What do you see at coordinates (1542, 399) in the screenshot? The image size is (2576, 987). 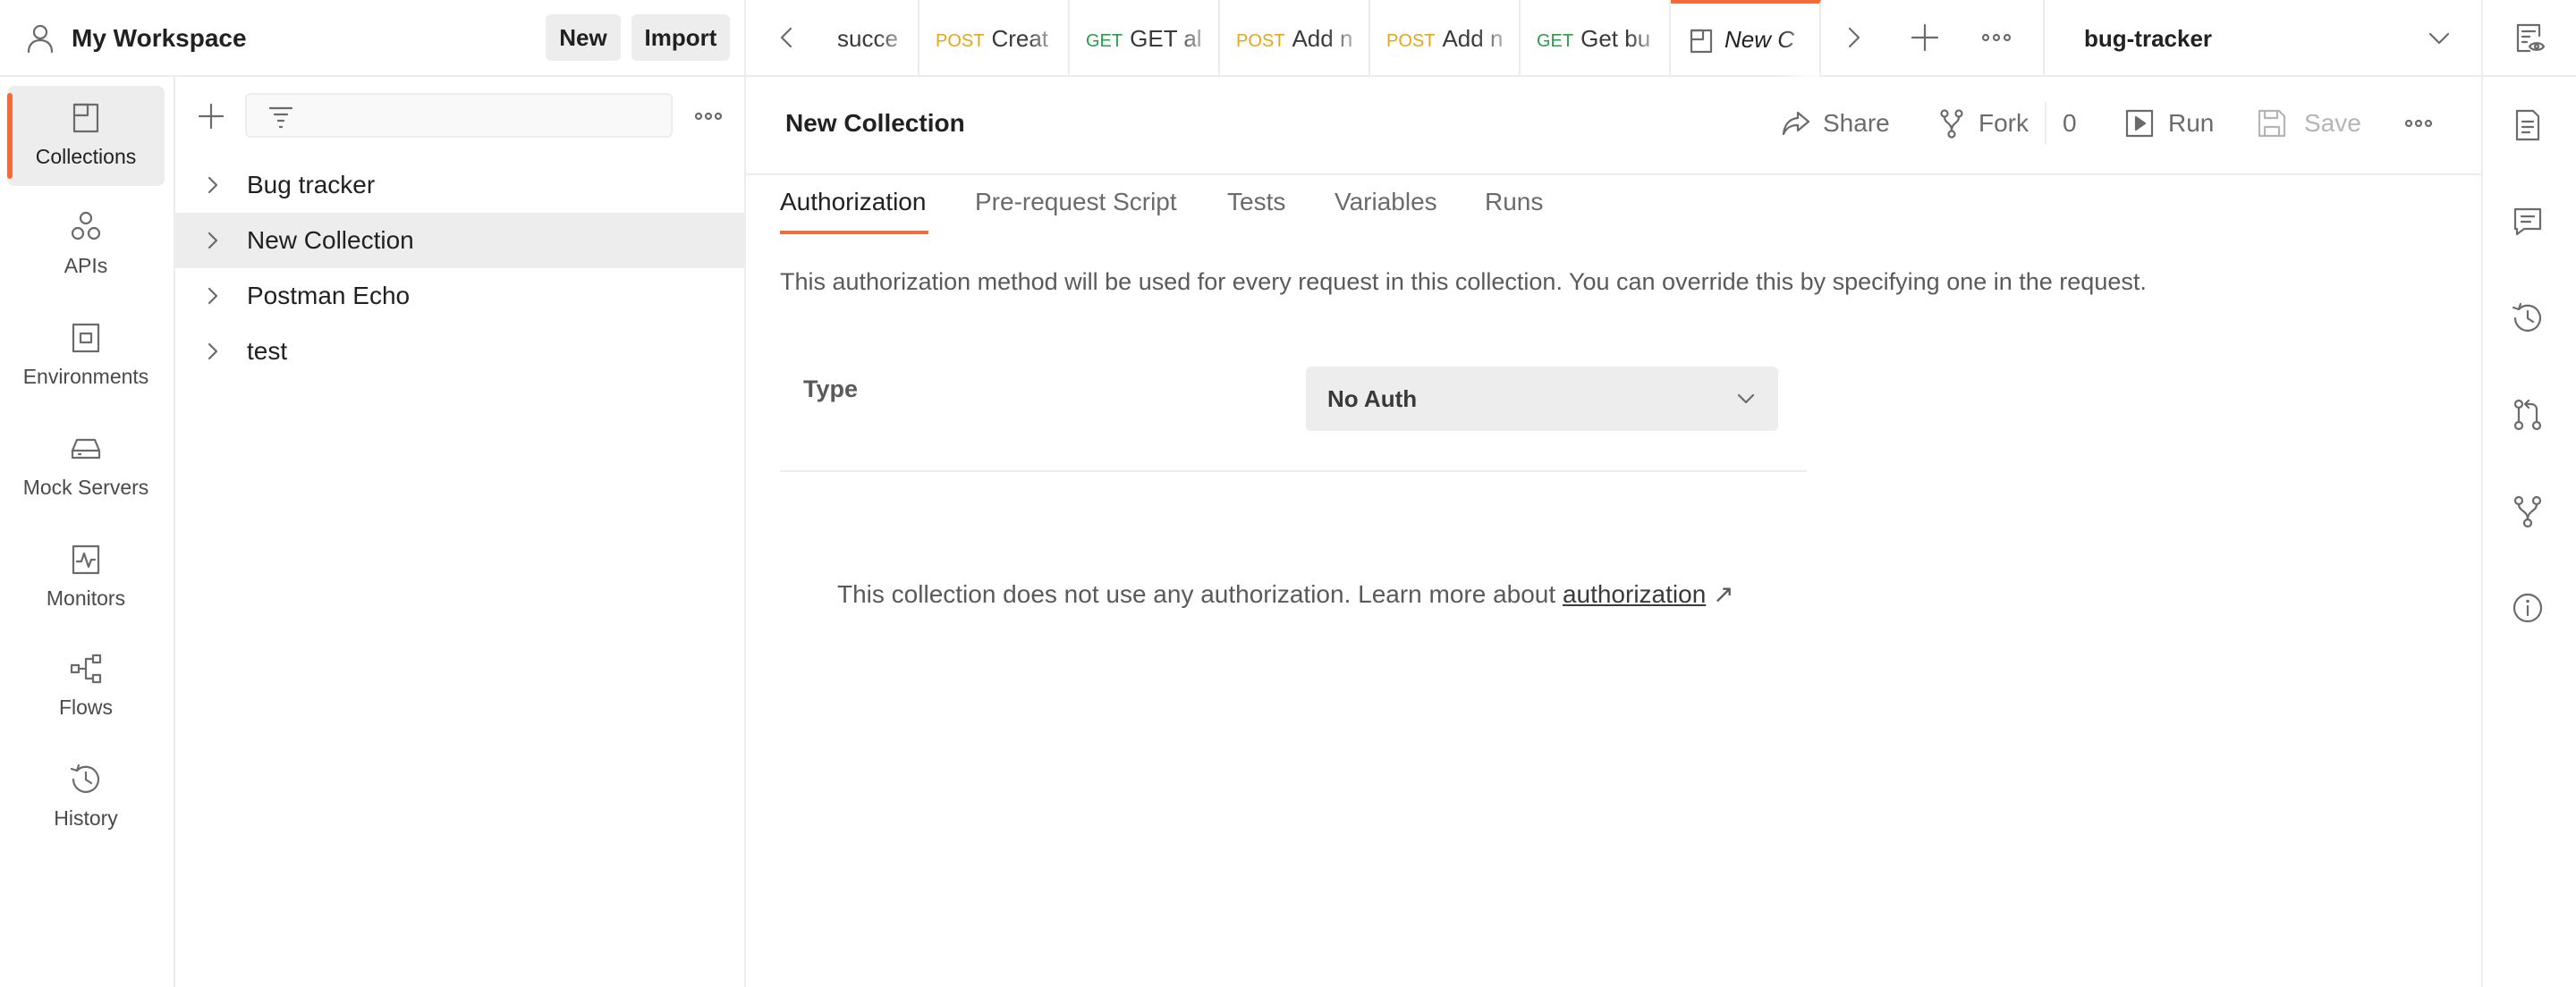 I see `auth-type-select: No Auth` at bounding box center [1542, 399].